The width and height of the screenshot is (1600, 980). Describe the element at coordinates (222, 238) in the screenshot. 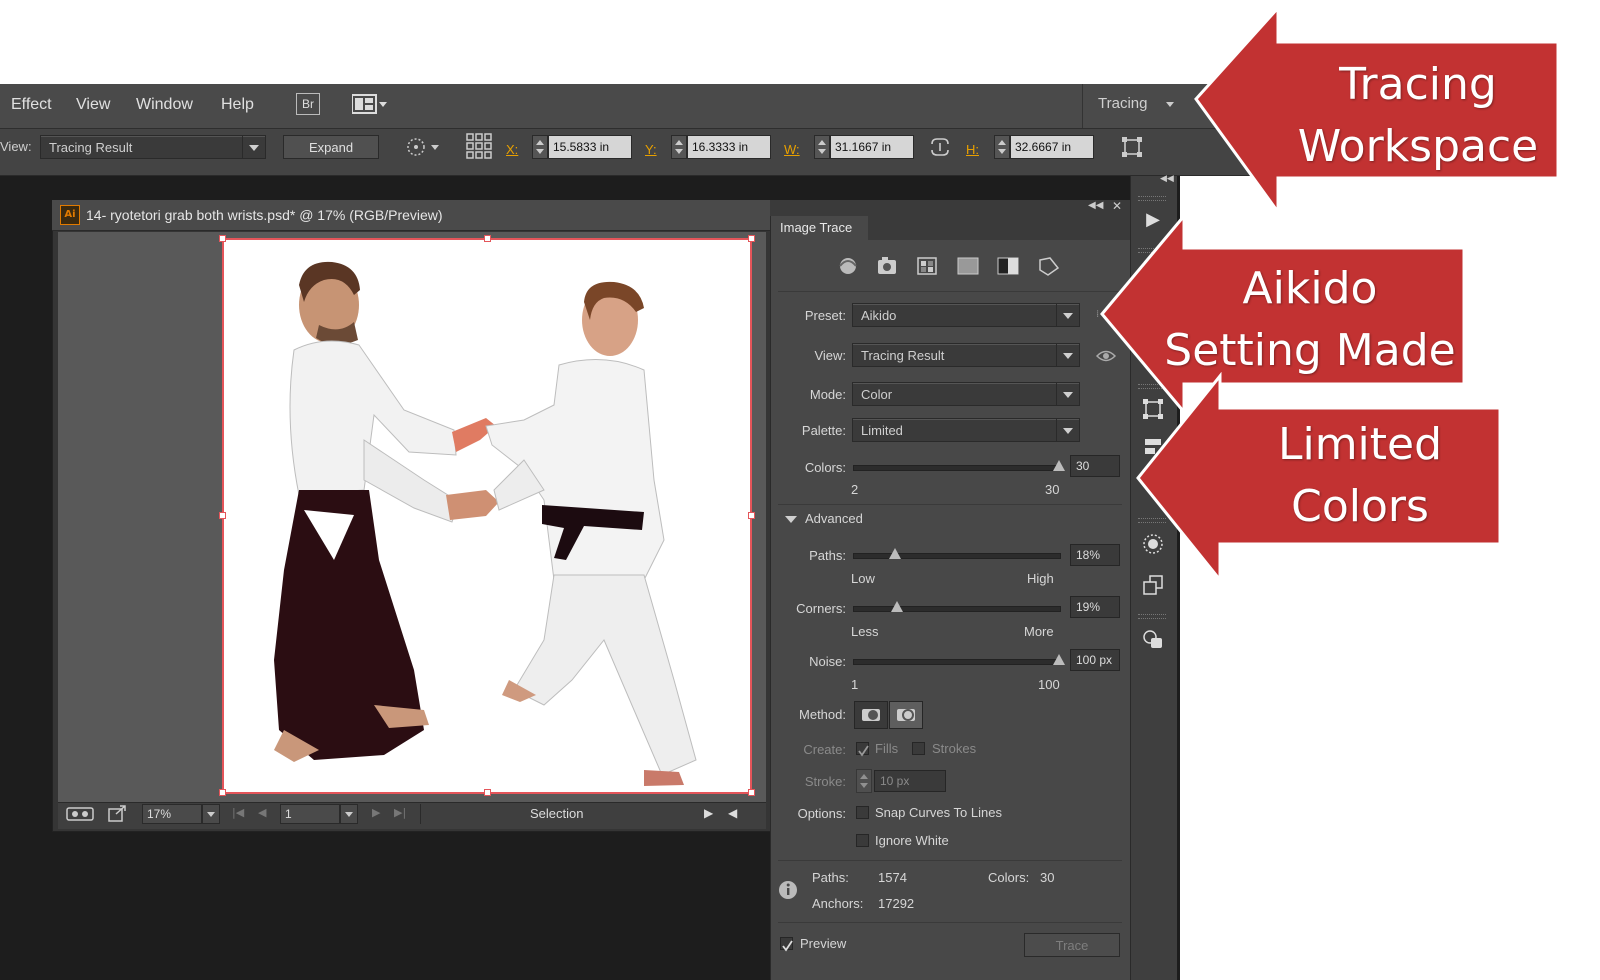

I see `selection-handle-top-left` at that location.